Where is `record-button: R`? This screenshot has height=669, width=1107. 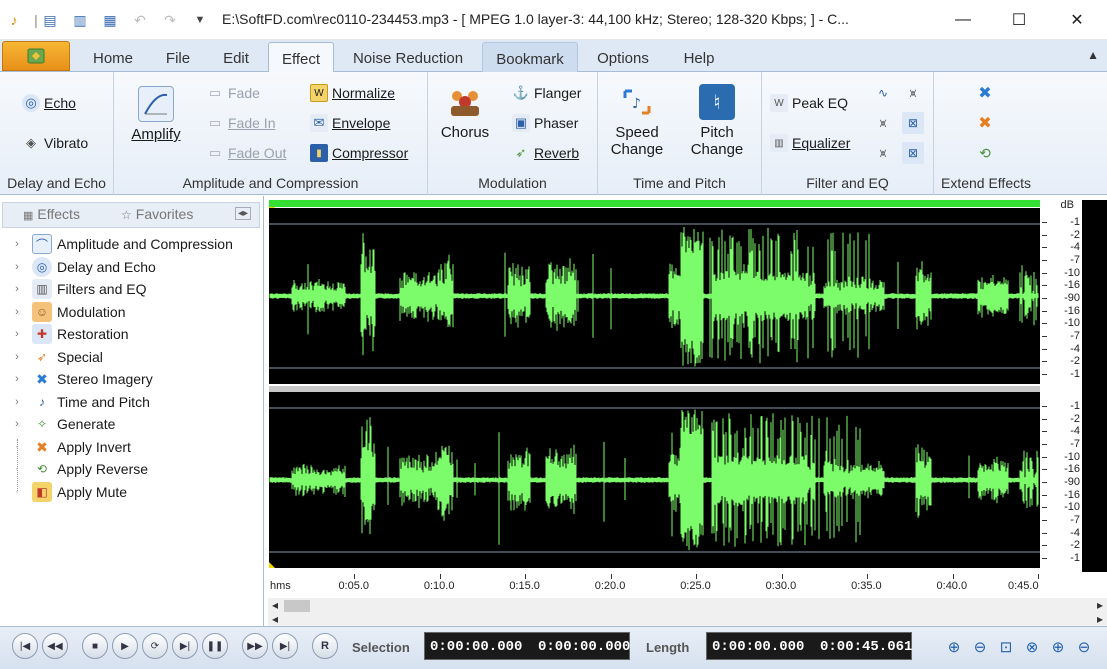
record-button: R is located at coordinates (325, 646).